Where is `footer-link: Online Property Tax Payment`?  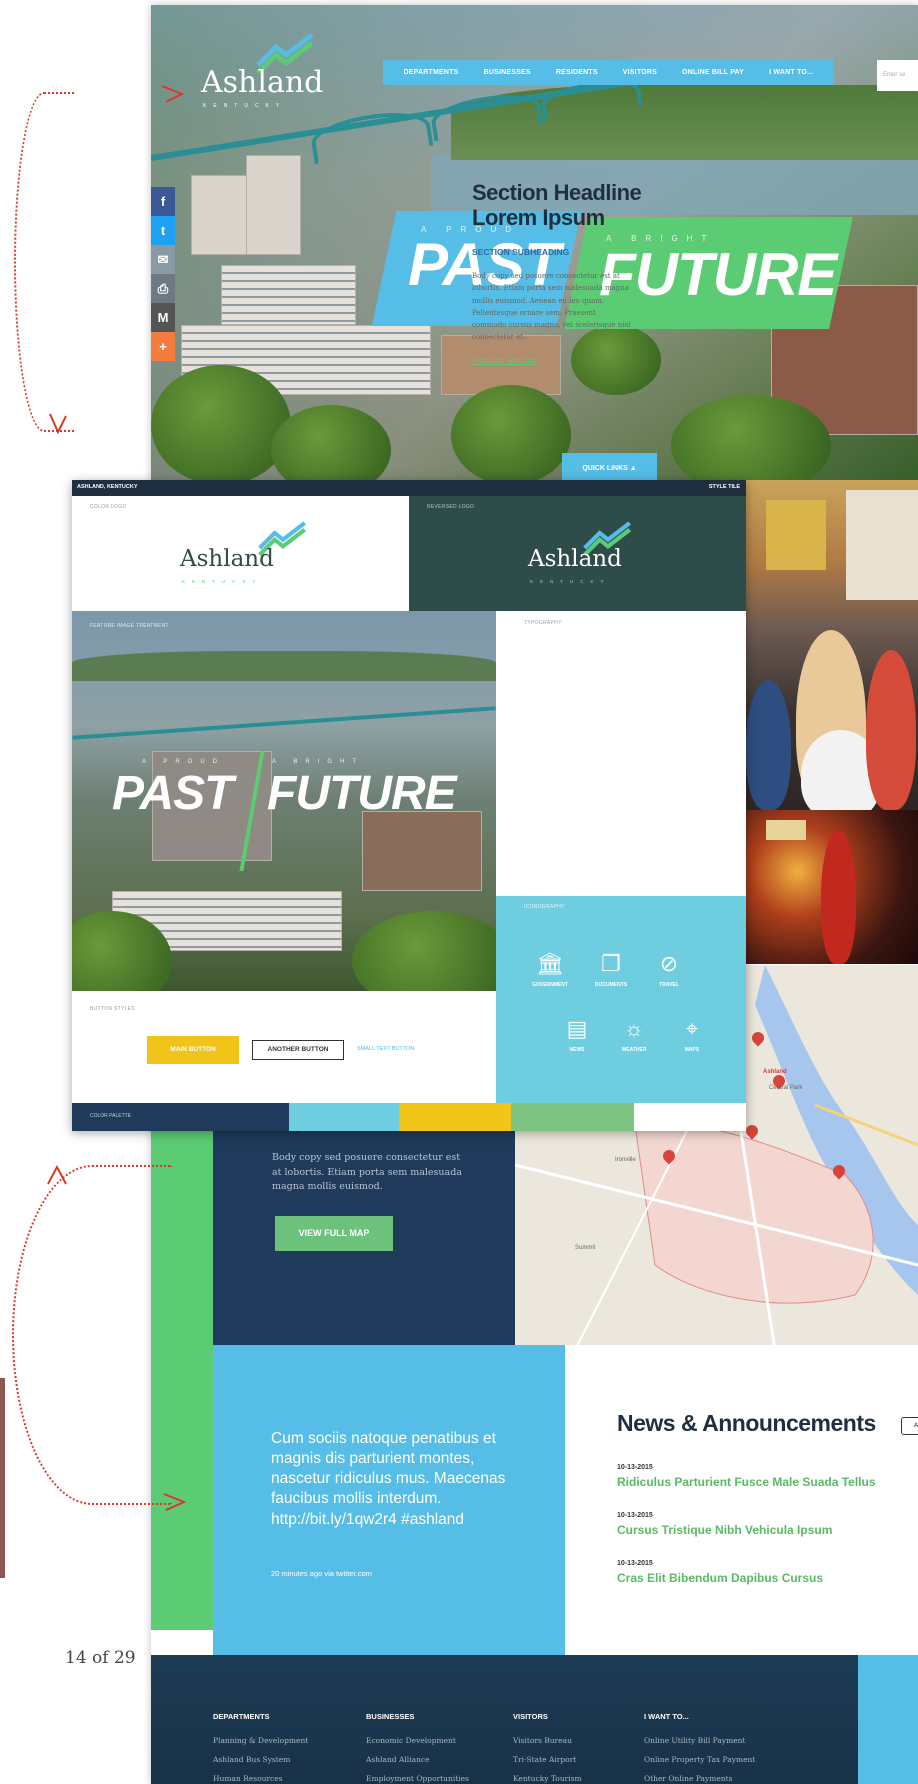 footer-link: Online Property Tax Payment is located at coordinates (699, 1759).